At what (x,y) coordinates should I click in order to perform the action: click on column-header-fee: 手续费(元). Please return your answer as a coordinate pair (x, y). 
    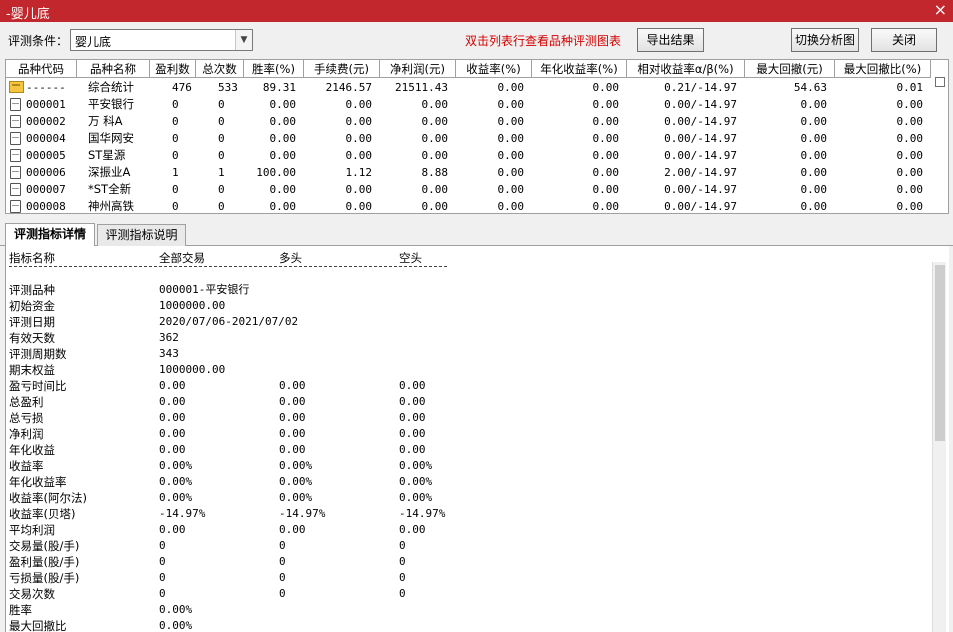
    Looking at the image, I should click on (342, 69).